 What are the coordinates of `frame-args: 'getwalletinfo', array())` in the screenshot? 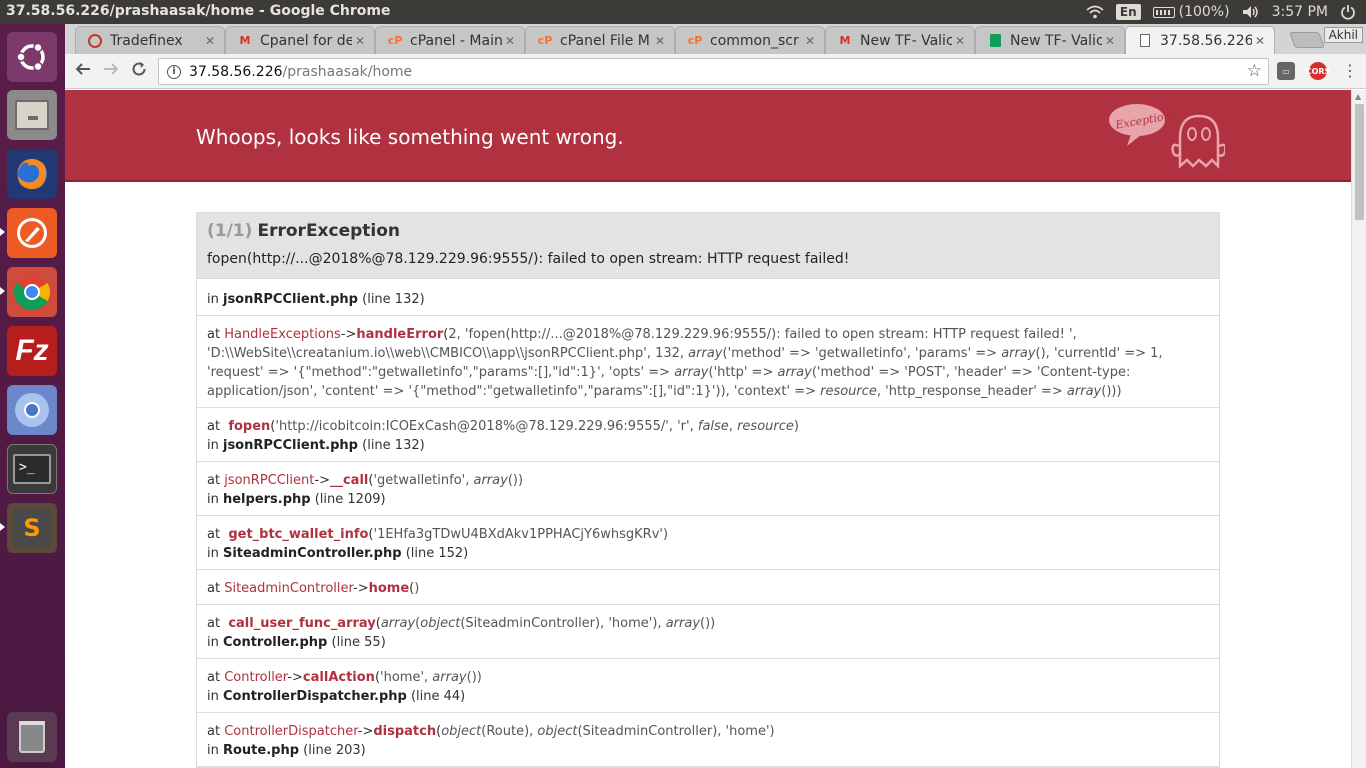 It's located at (448, 480).